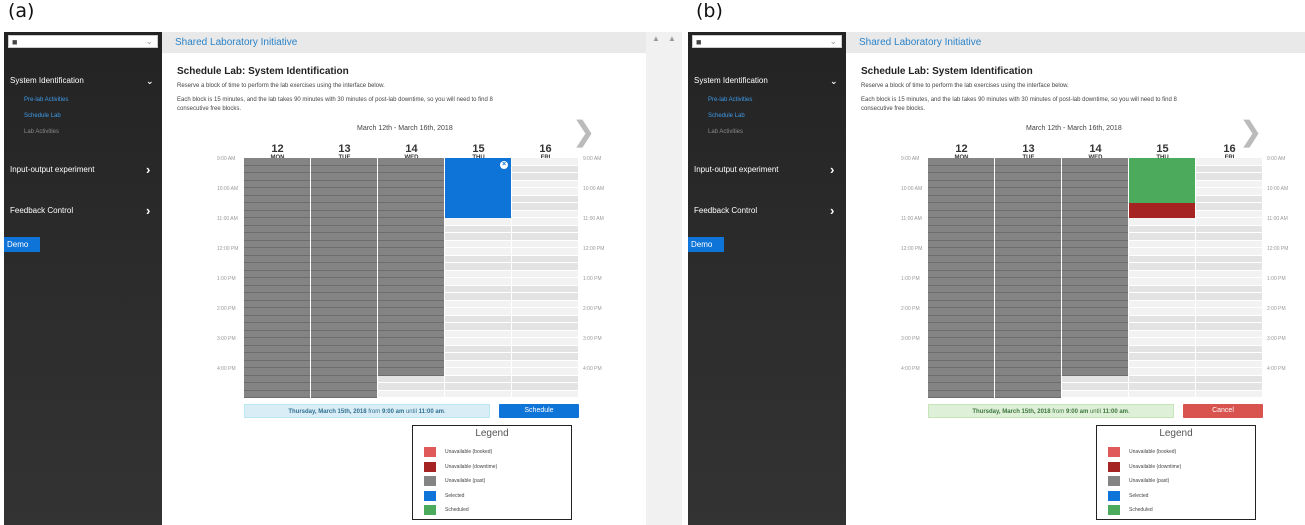 This screenshot has height=525, width=1305. Describe the element at coordinates (85, 210) in the screenshot. I see `sidebar-item-feedback-control: Feedback Control ›` at that location.